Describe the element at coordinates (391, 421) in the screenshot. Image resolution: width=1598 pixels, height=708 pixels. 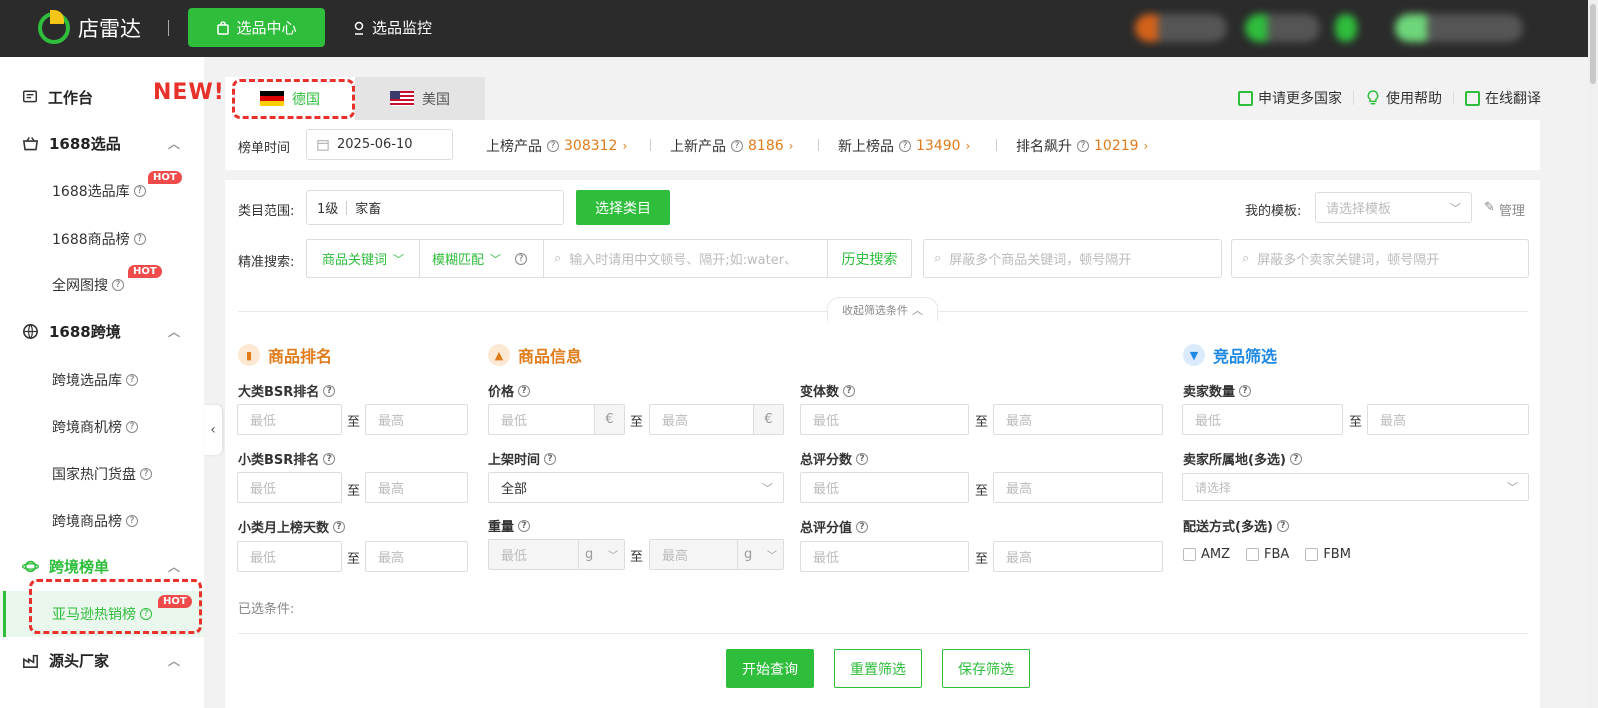
I see `placeholder-max: 最高` at that location.